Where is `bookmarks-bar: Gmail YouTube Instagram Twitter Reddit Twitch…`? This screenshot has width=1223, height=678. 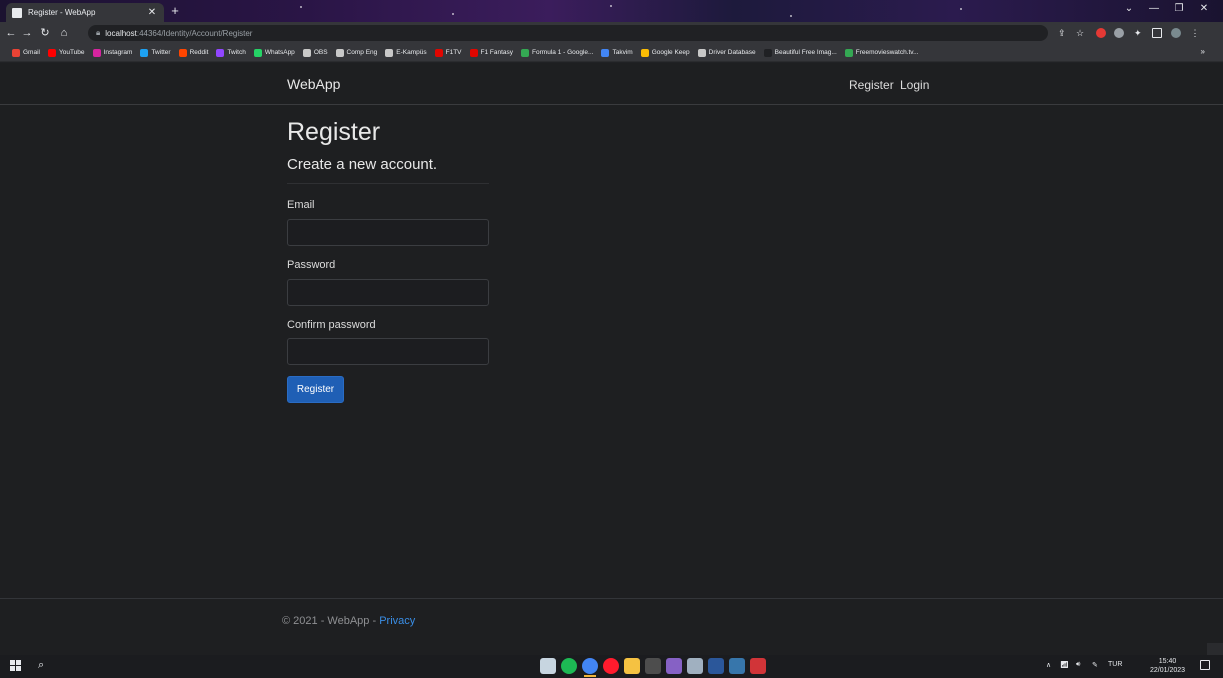 bookmarks-bar: Gmail YouTube Instagram Twitter Reddit Twitch… is located at coordinates (611, 53).